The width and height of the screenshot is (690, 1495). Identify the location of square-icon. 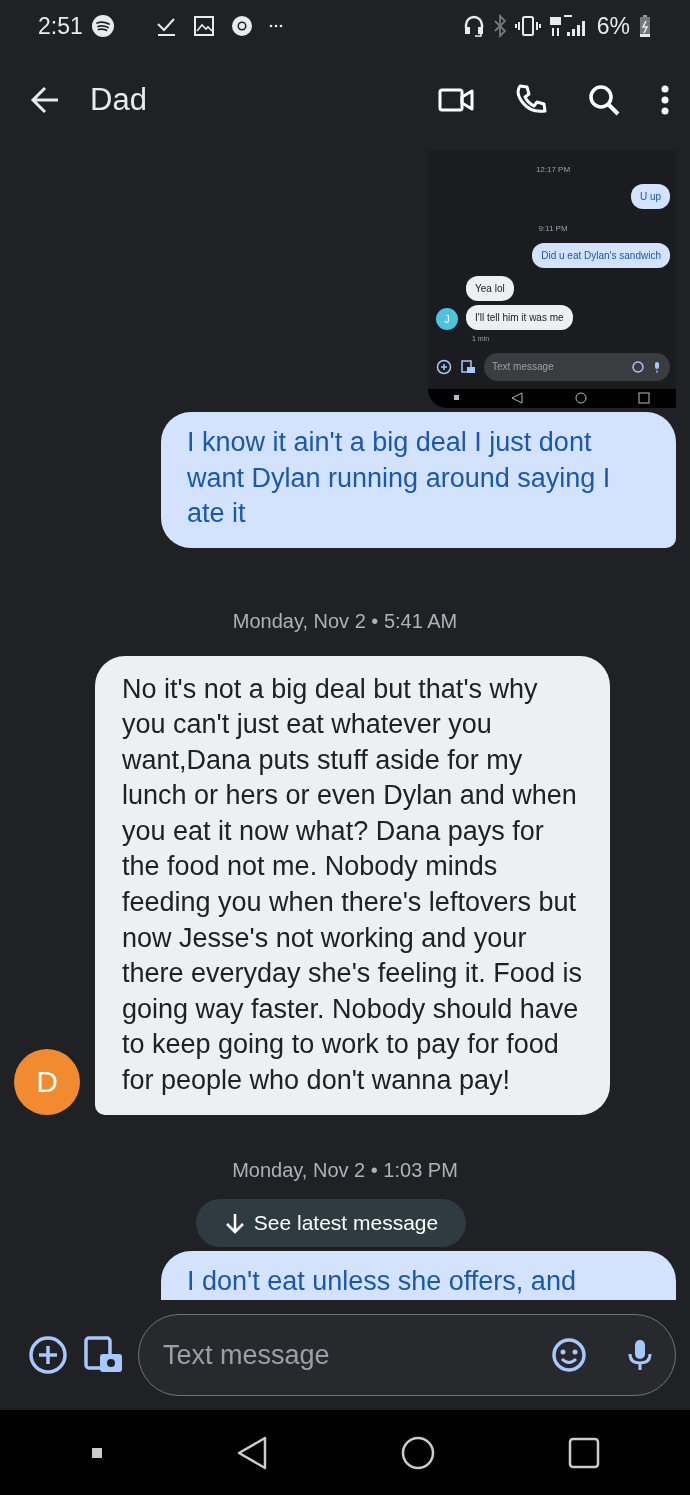
(644, 398).